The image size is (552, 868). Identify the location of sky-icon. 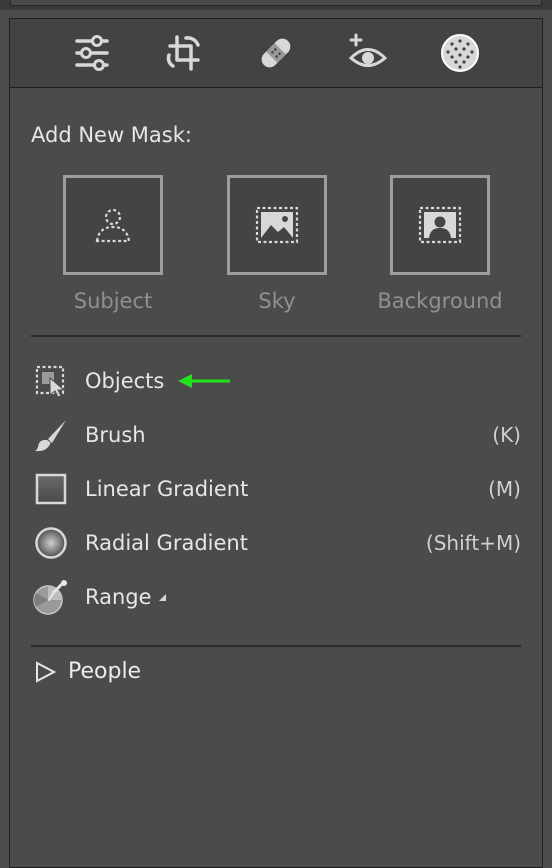
(277, 225).